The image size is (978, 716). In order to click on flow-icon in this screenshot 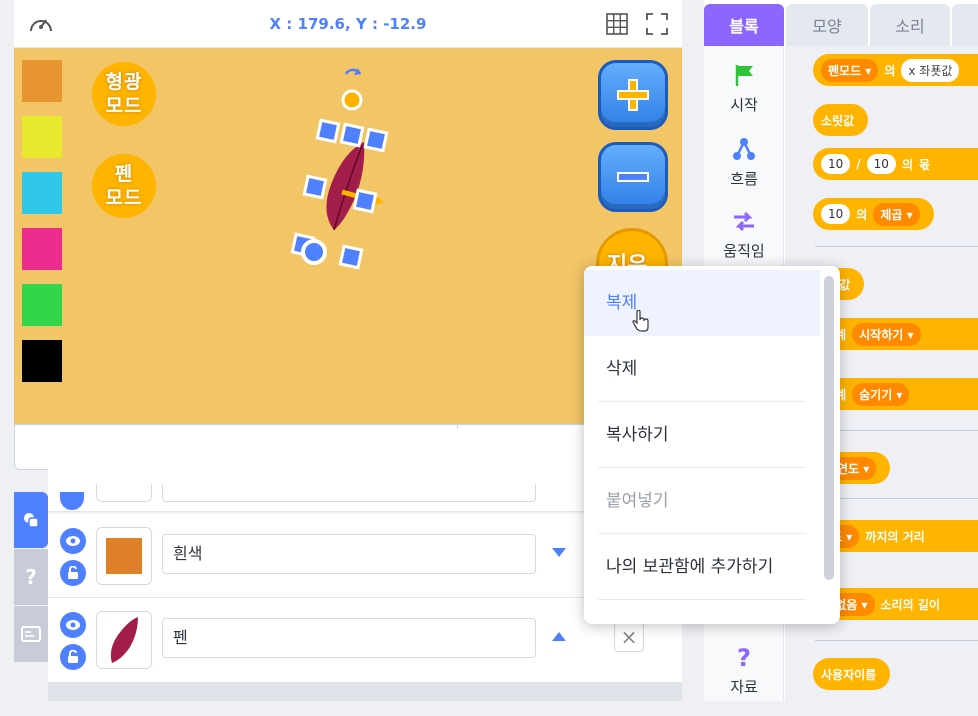, I will do `click(744, 149)`.